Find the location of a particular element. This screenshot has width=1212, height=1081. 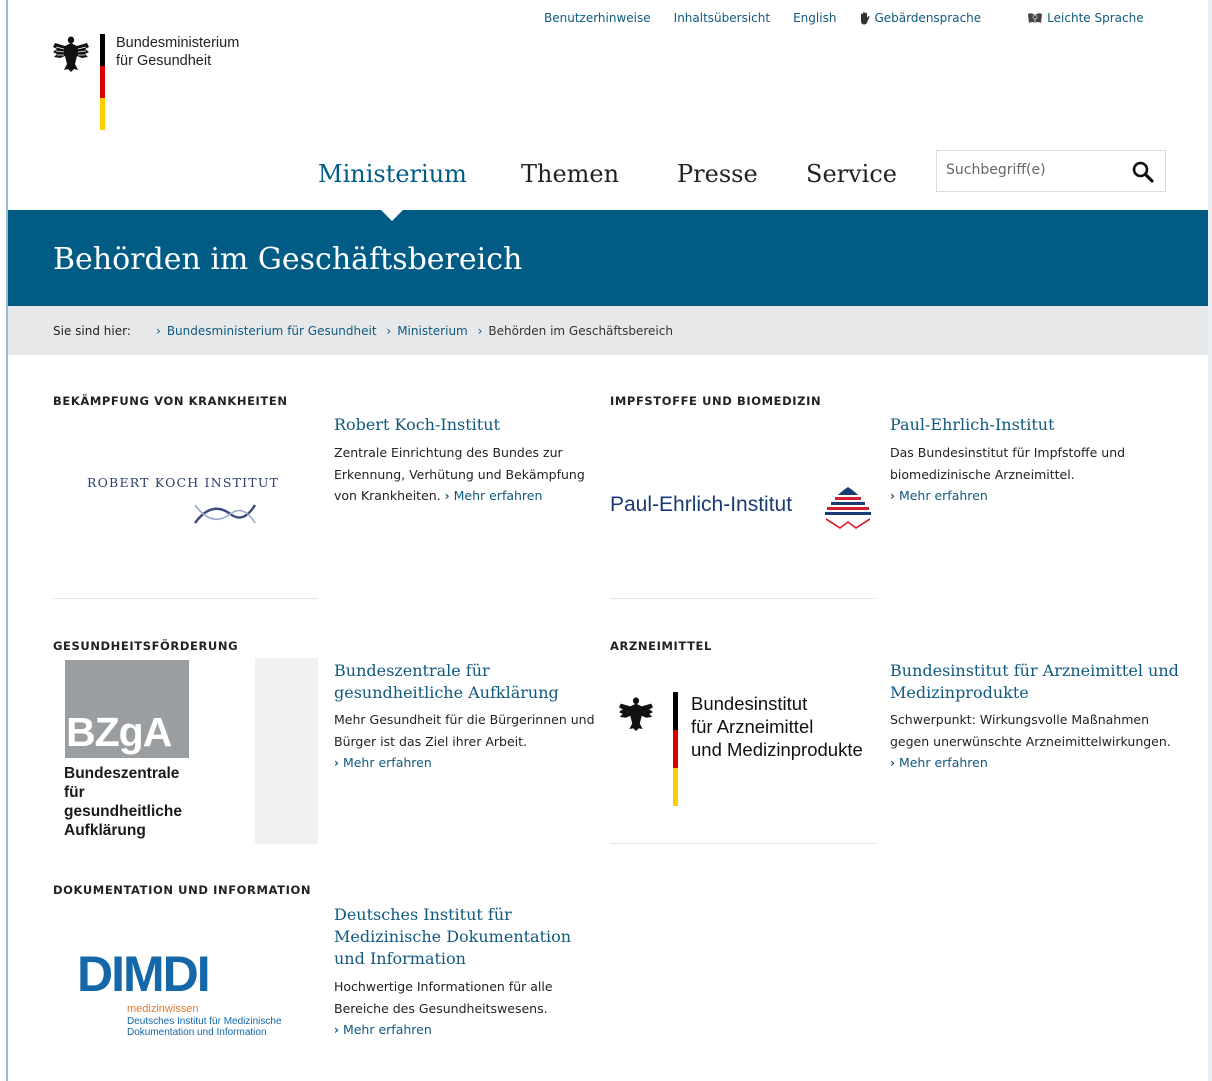

more-link-pei: › Mehr erfahren is located at coordinates (939, 495).